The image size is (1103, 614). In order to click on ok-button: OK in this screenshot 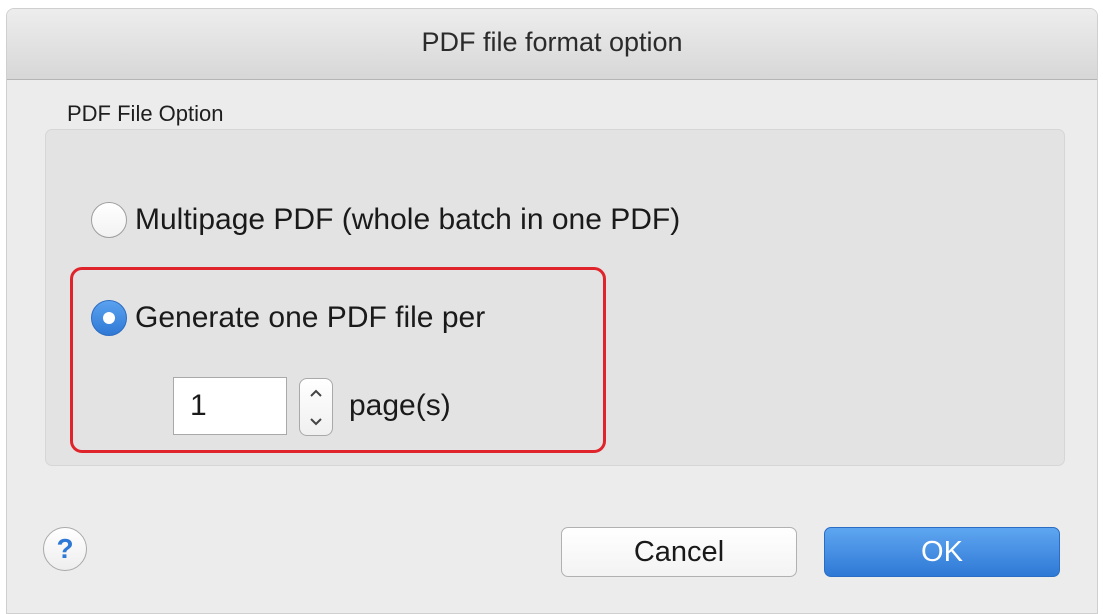, I will do `click(942, 552)`.